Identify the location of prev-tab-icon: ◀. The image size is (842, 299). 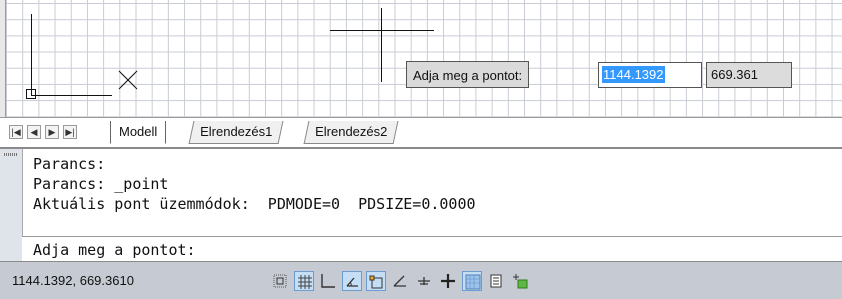
(34, 132).